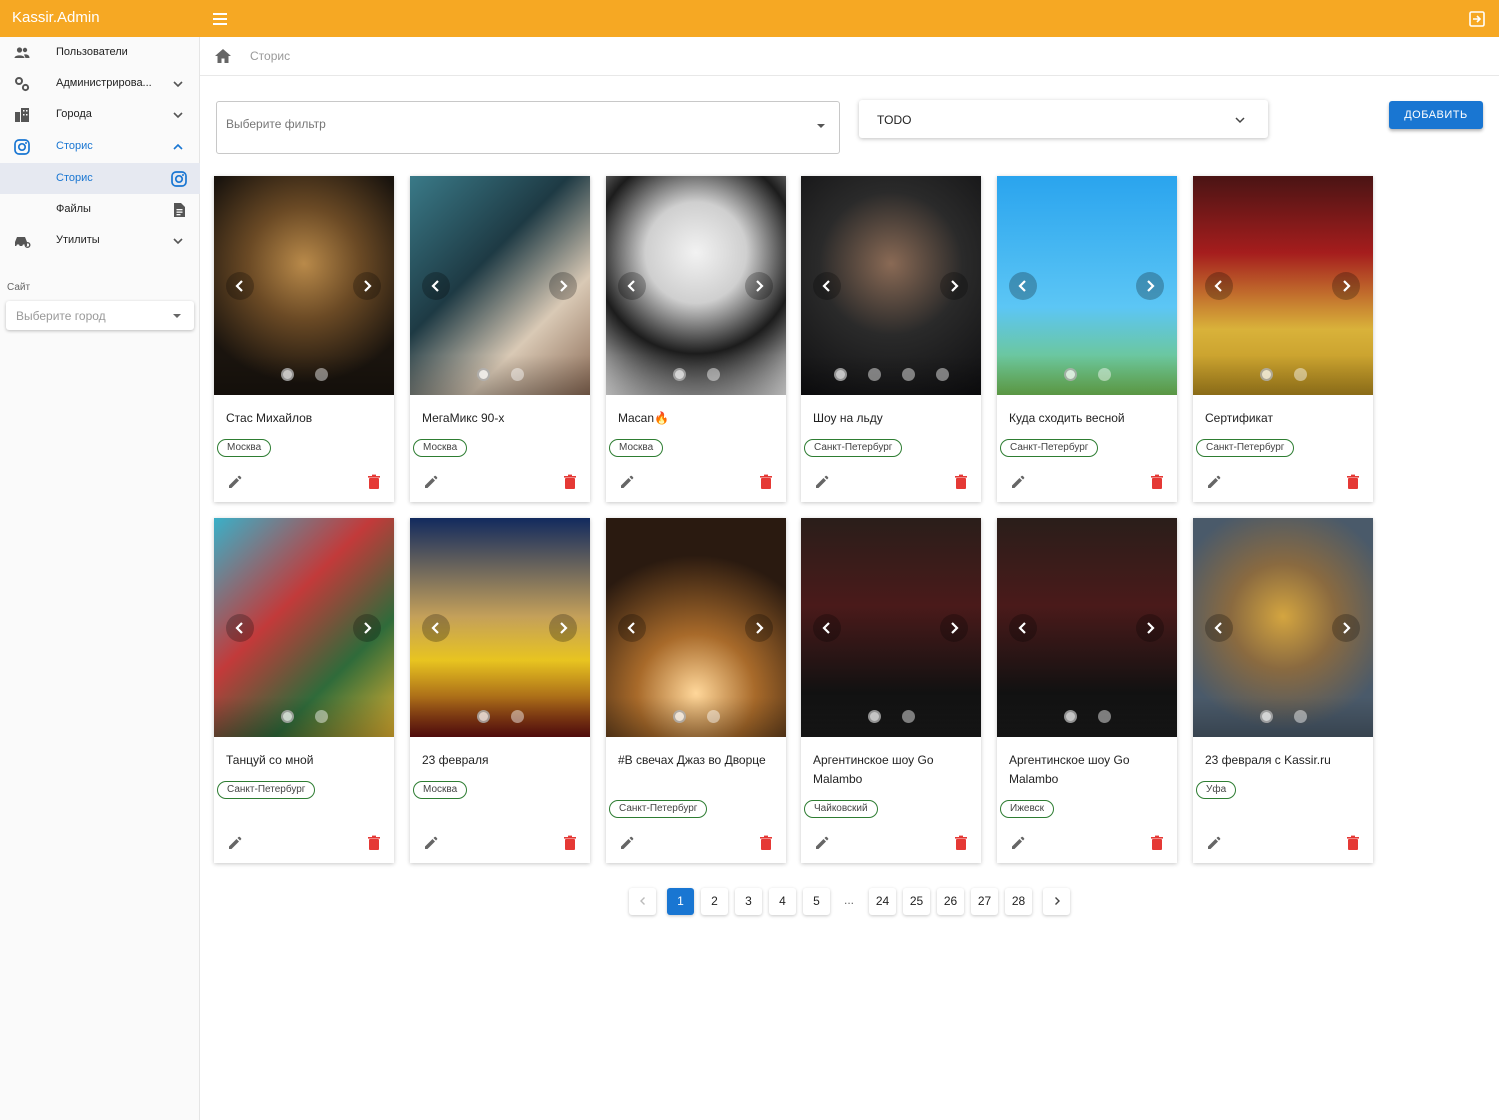 The height and width of the screenshot is (1120, 1499). What do you see at coordinates (100, 178) in the screenshot?
I see `sidebar-item-stories: Сторис` at bounding box center [100, 178].